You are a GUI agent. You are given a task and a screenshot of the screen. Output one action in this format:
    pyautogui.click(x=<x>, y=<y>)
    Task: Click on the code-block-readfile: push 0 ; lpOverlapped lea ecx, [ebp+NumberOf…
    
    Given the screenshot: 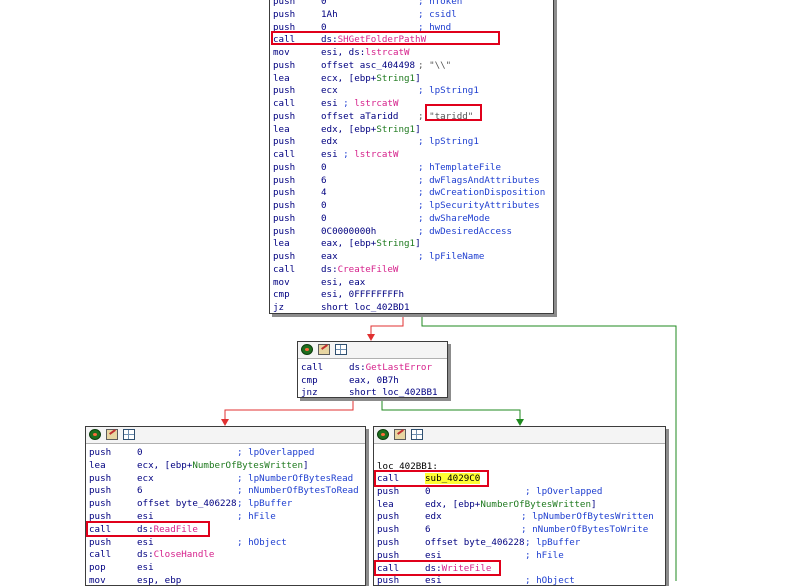 What is the action you would take?
    pyautogui.click(x=225, y=506)
    